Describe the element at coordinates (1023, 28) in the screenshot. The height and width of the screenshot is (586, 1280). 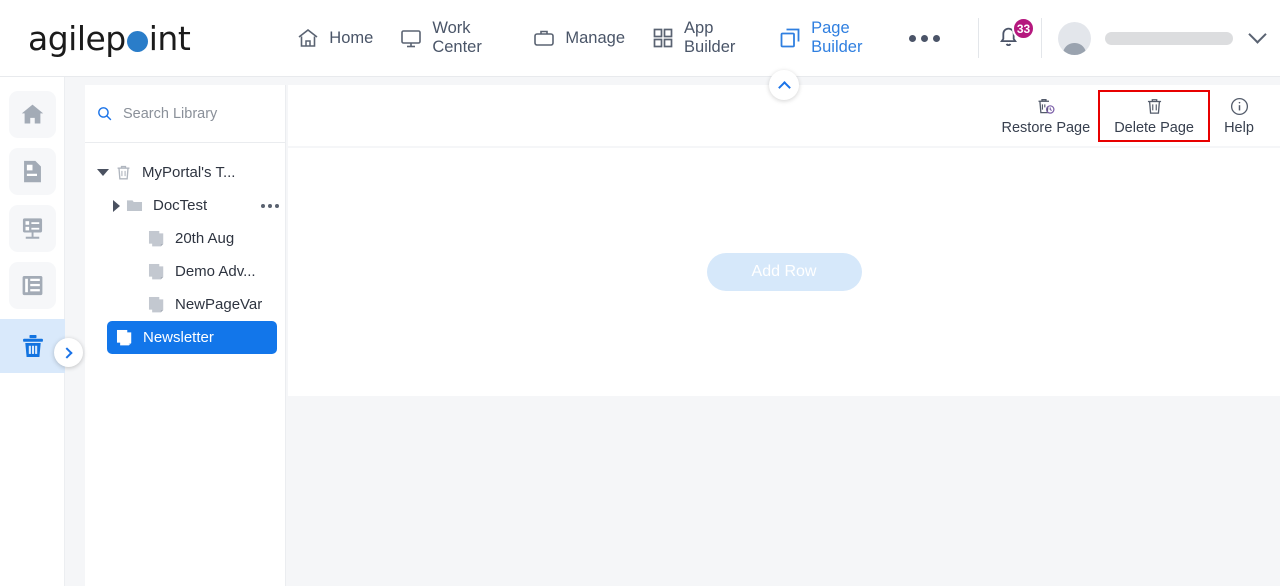
I see `notification-badge: 33` at that location.